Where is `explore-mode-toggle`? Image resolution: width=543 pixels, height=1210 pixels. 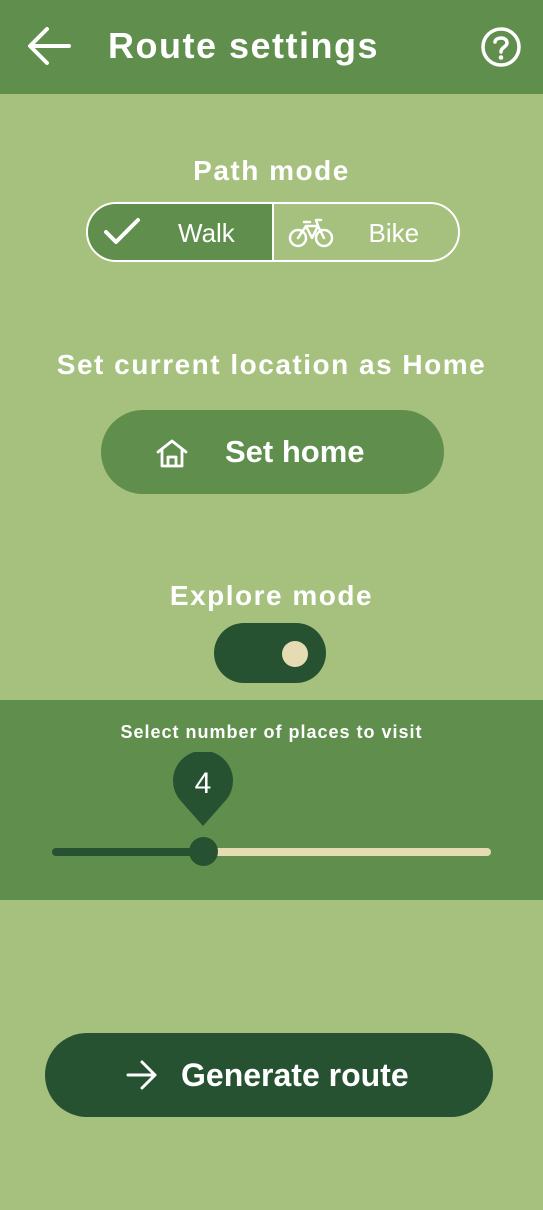 explore-mode-toggle is located at coordinates (270, 653).